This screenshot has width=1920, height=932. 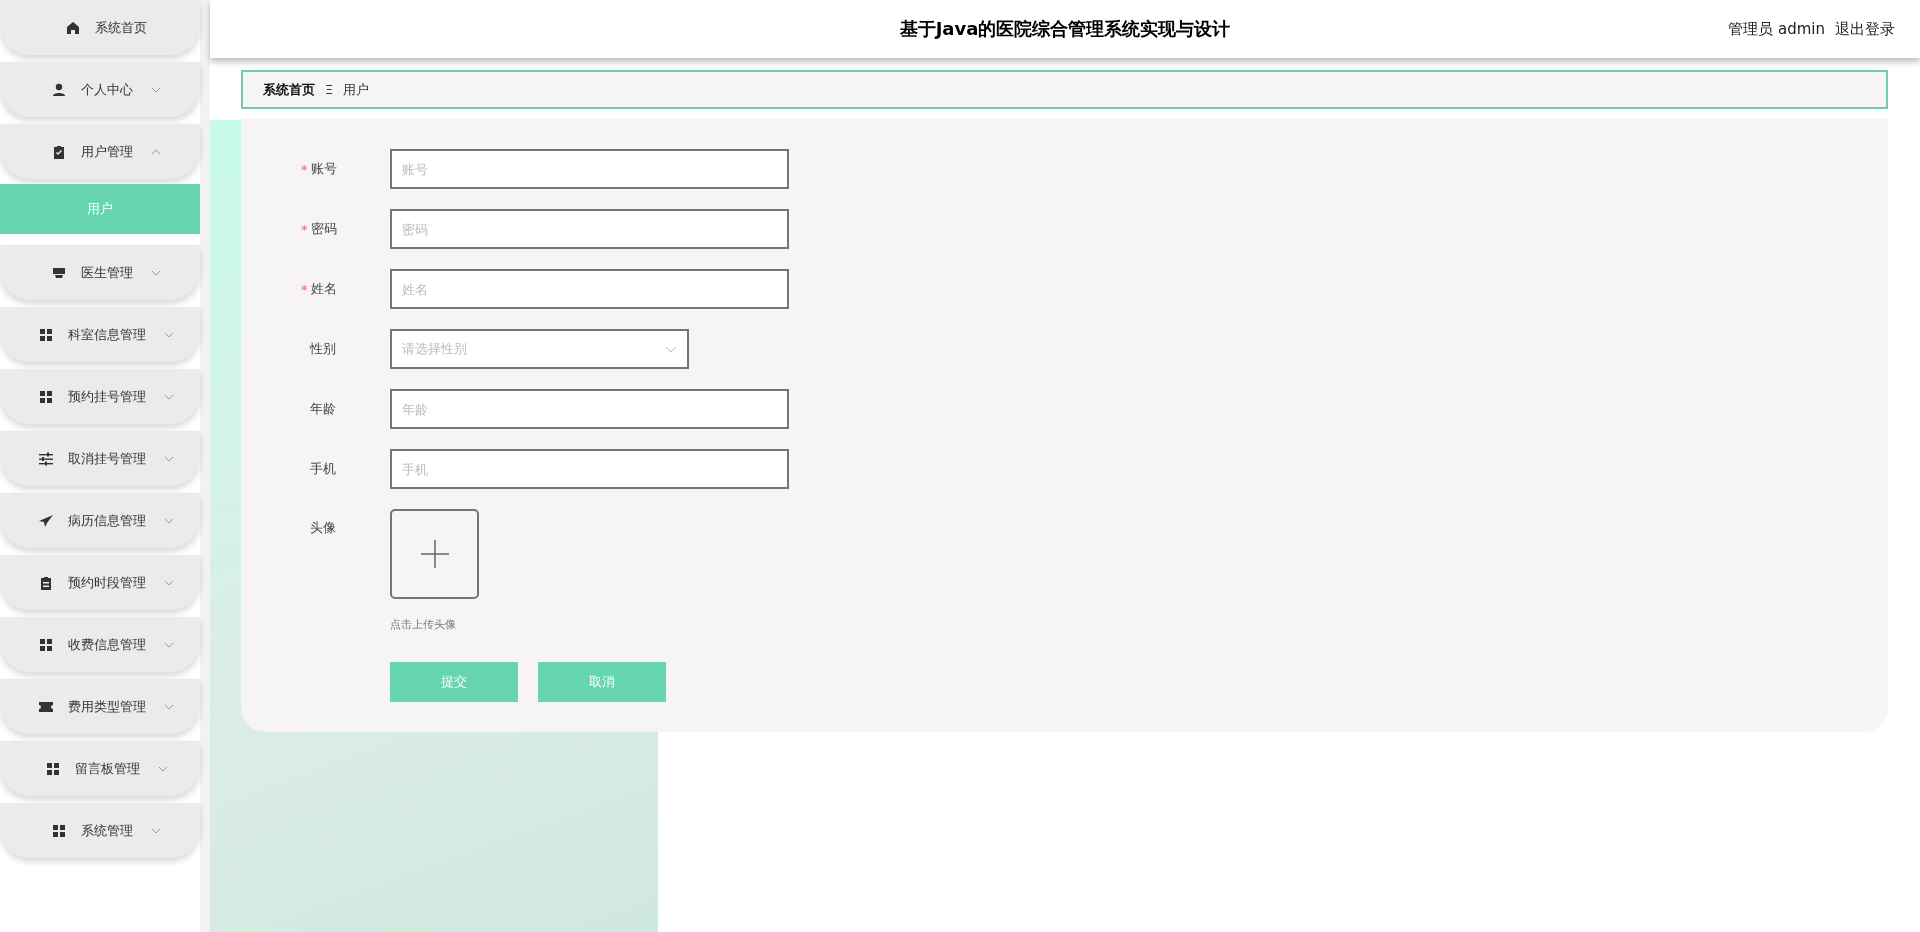 What do you see at coordinates (323, 229) in the screenshot?
I see `field-label: 密码` at bounding box center [323, 229].